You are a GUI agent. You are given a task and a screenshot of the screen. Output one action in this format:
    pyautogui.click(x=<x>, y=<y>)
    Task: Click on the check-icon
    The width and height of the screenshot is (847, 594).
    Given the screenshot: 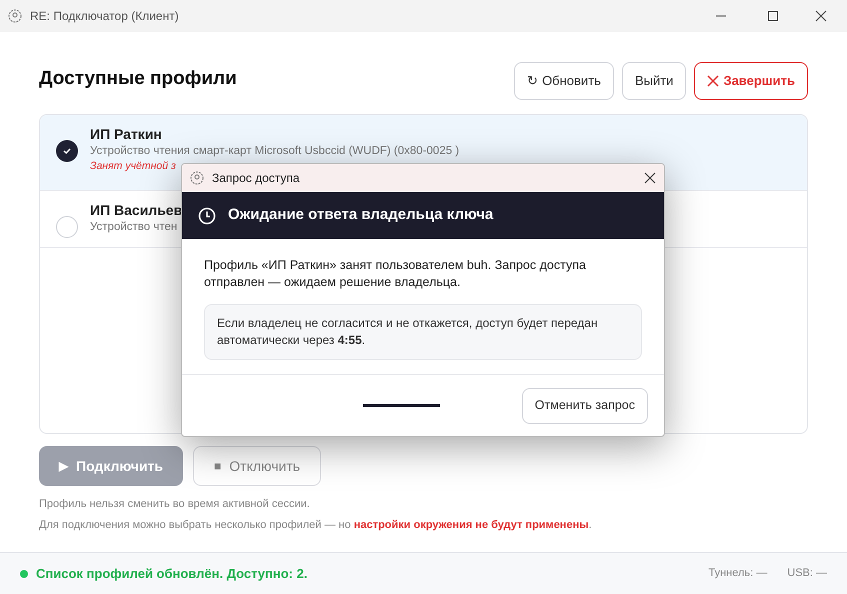 What is the action you would take?
    pyautogui.click(x=67, y=151)
    